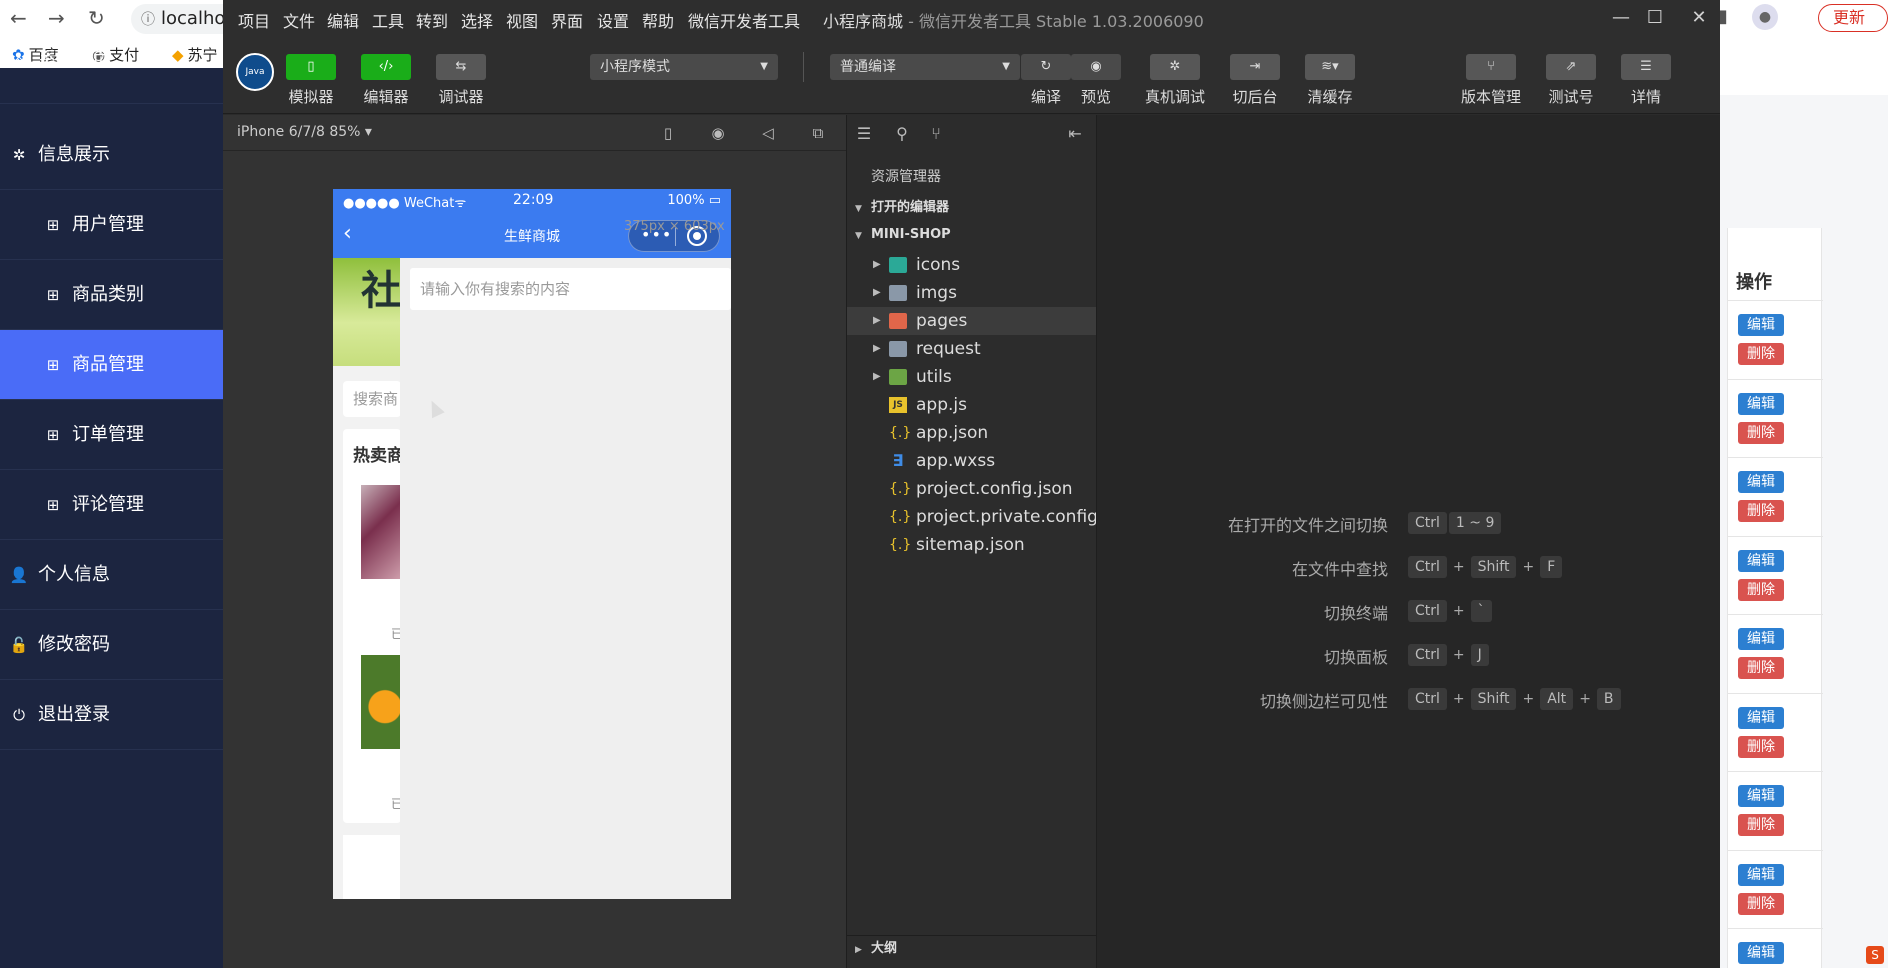  I want to click on files-icon: ☰, so click(864, 134).